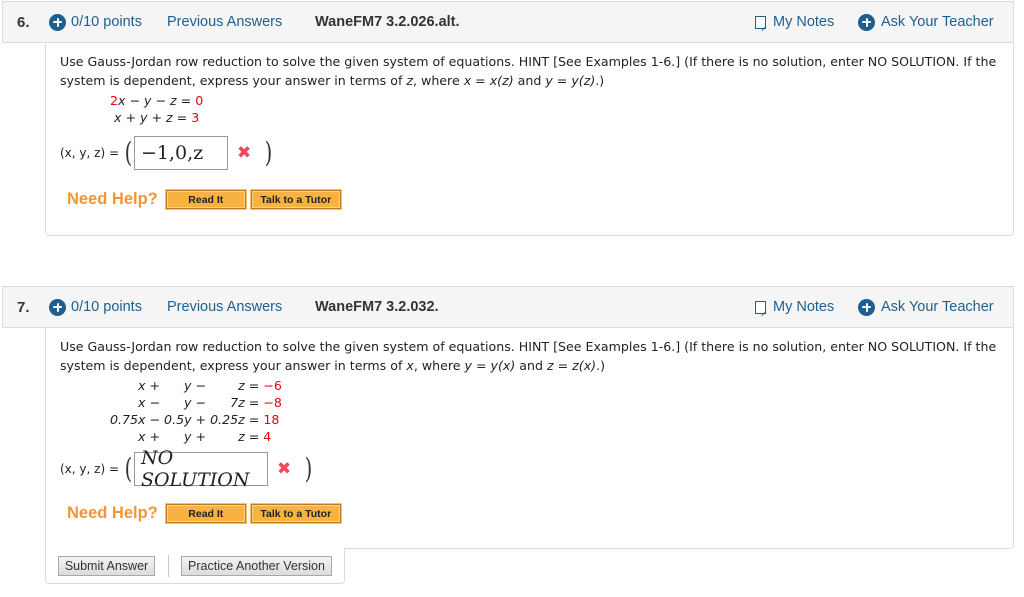 The height and width of the screenshot is (597, 1024). What do you see at coordinates (168, 566) in the screenshot?
I see `button-divider` at bounding box center [168, 566].